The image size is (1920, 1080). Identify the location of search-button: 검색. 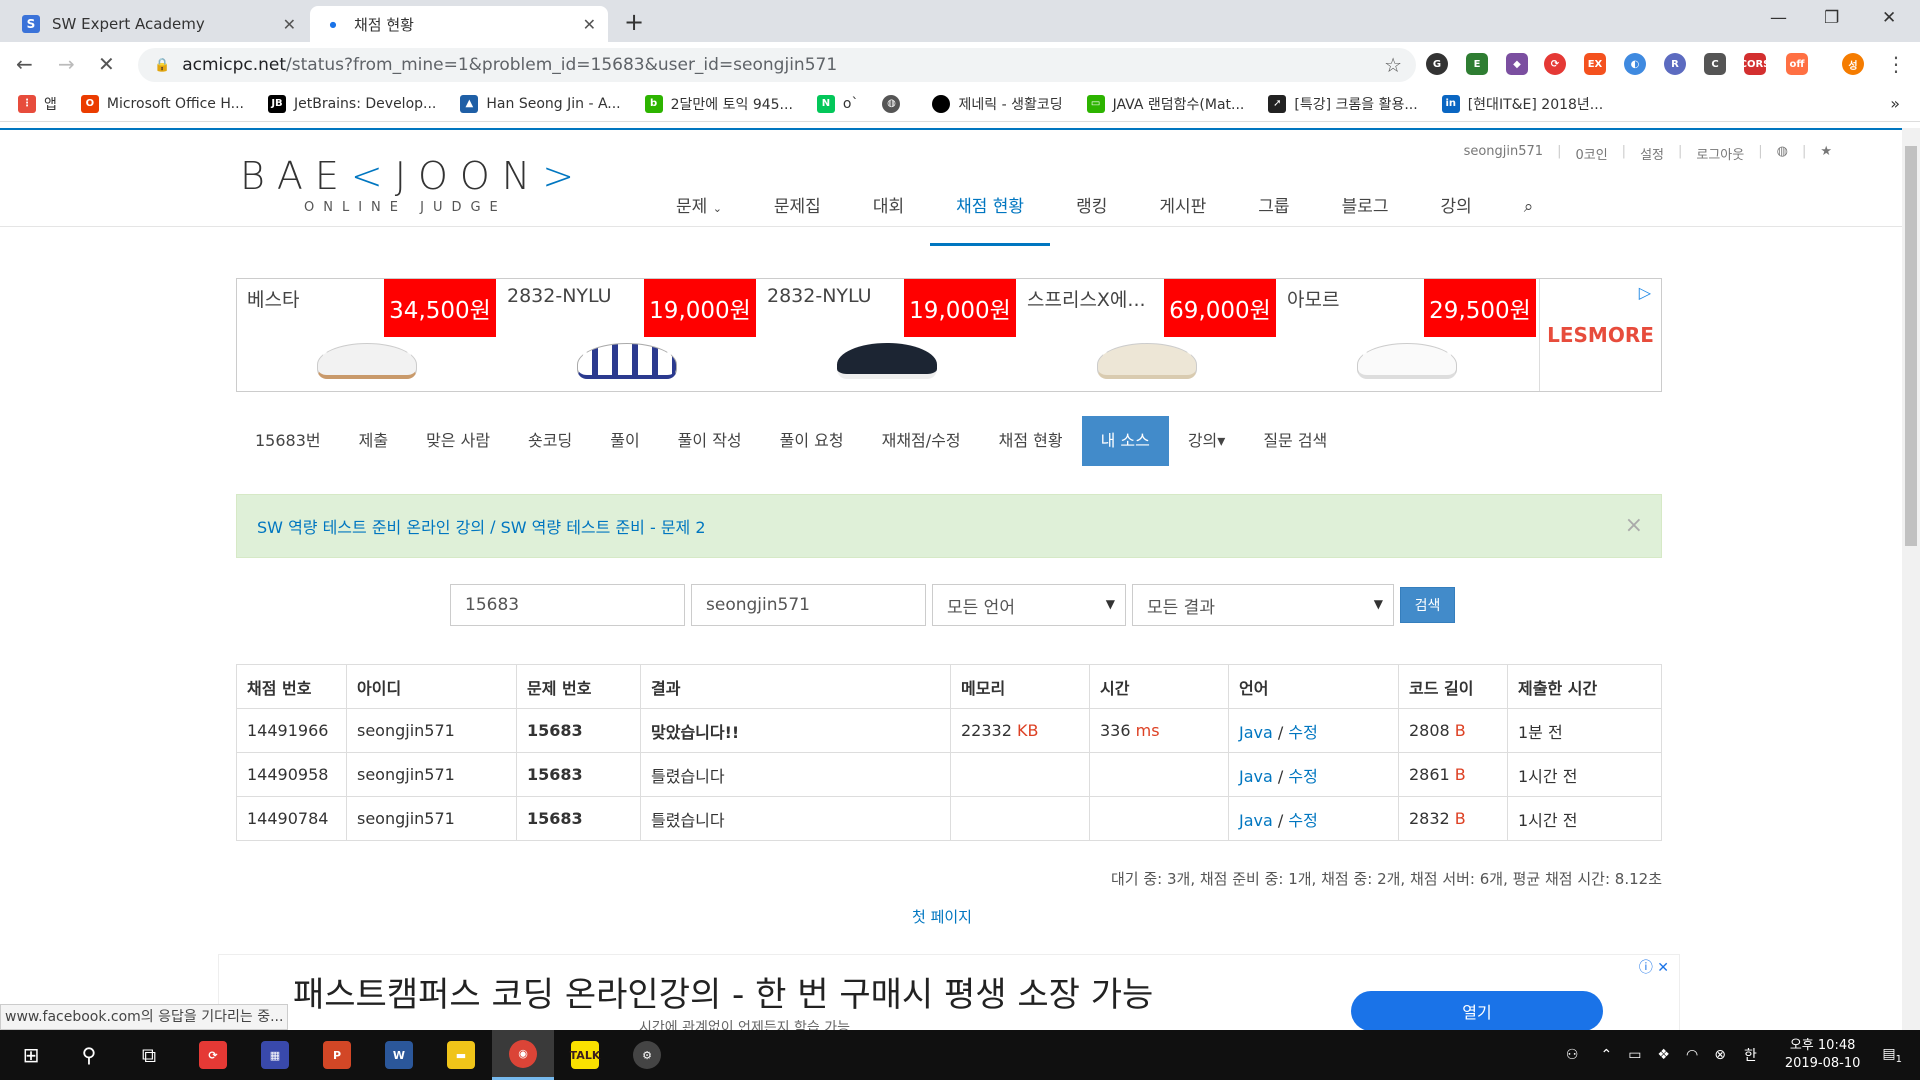
(1427, 605).